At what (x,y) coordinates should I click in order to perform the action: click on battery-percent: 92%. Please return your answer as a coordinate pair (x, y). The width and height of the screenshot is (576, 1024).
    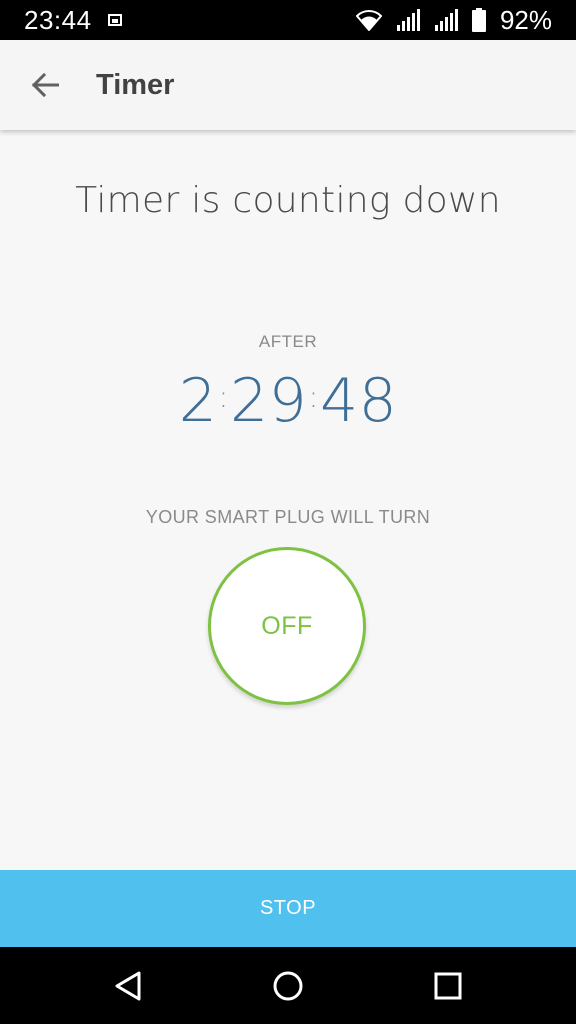
    Looking at the image, I should click on (525, 19).